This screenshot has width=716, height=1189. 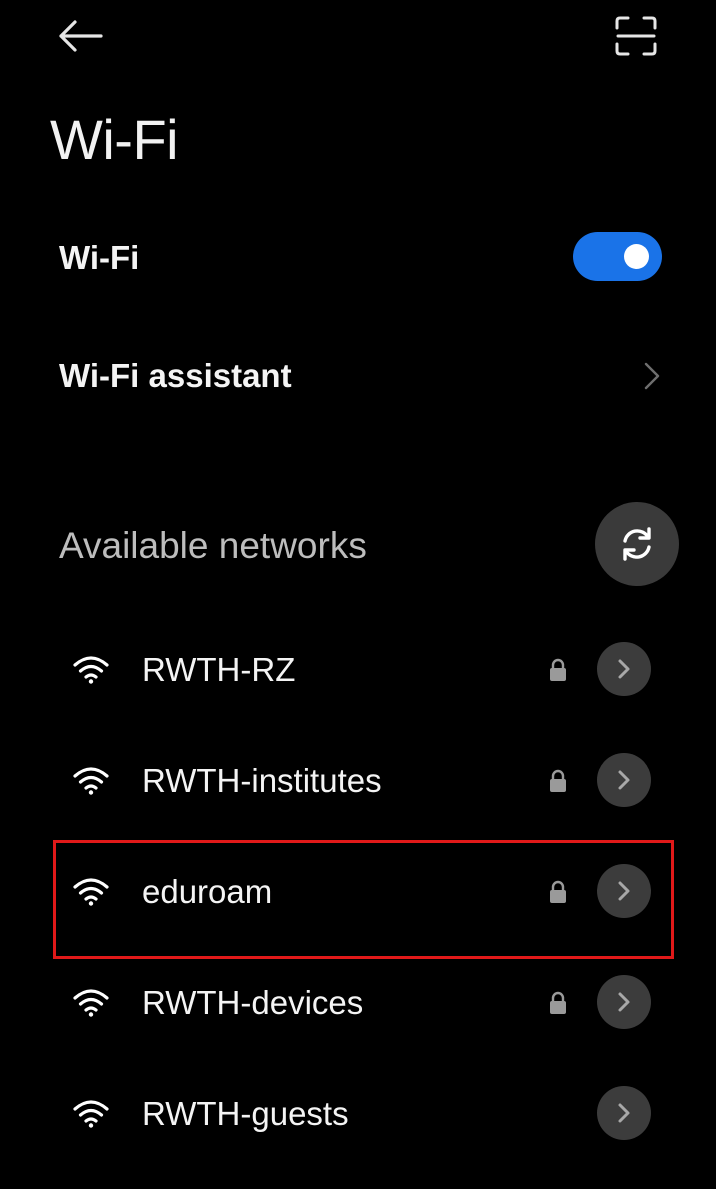 What do you see at coordinates (262, 780) in the screenshot?
I see `network-name: RWTH-institutes` at bounding box center [262, 780].